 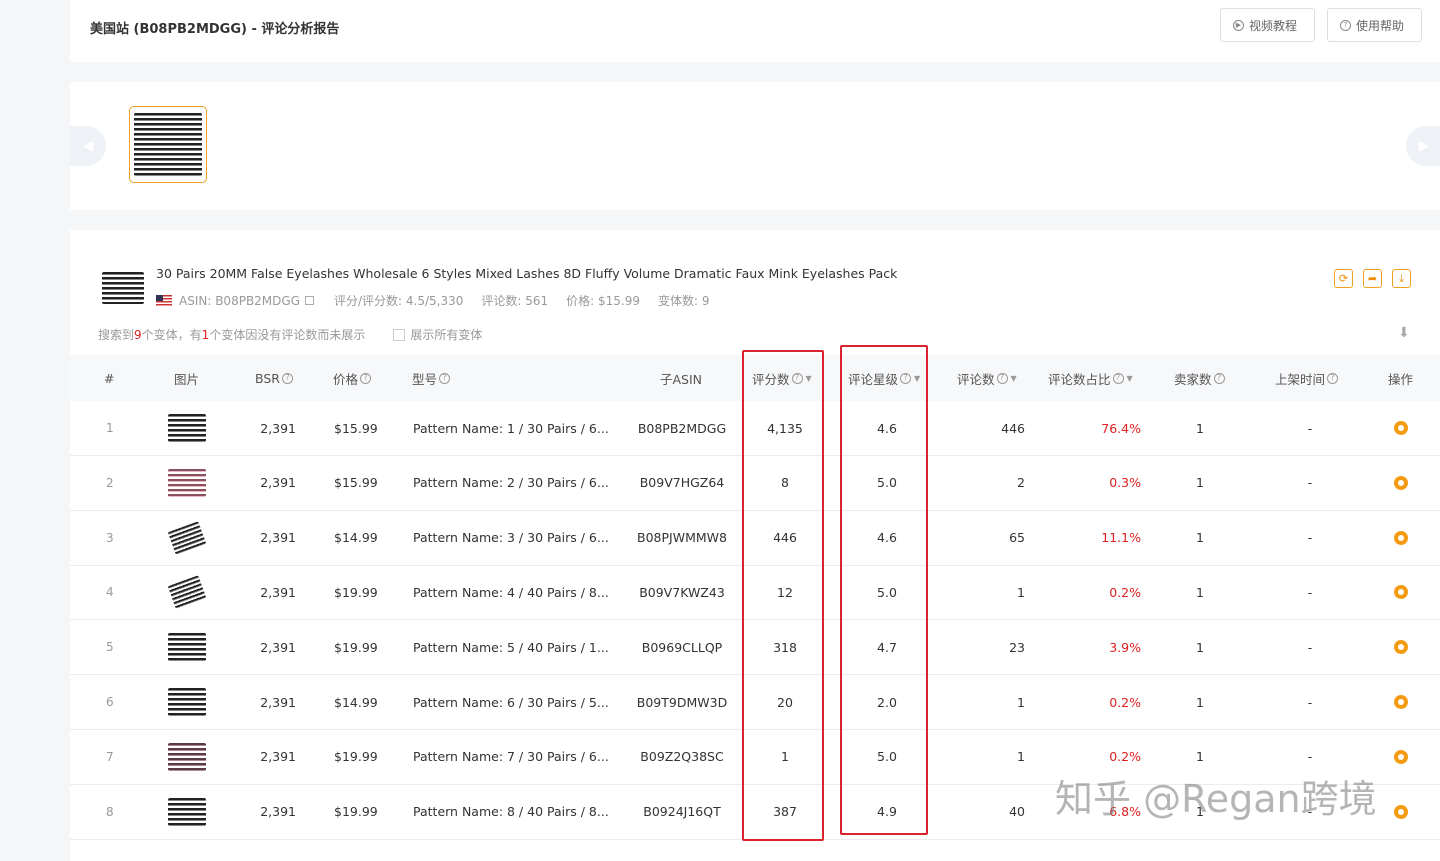 What do you see at coordinates (887, 647) in the screenshot?
I see `row-stars: 4.7` at bounding box center [887, 647].